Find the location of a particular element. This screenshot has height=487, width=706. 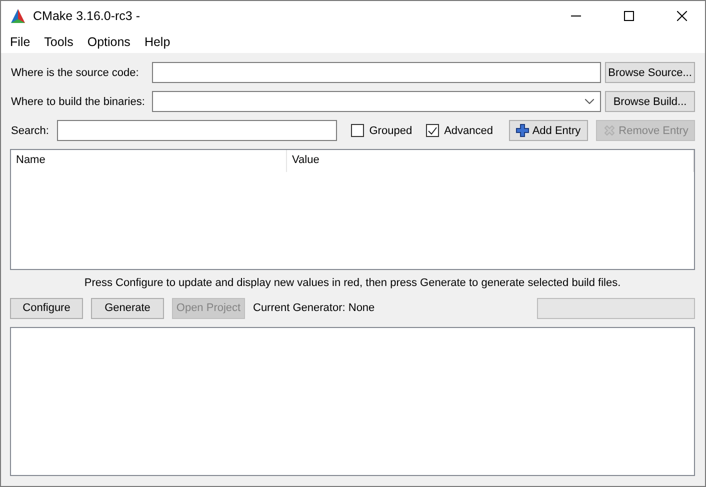

plus-icon is located at coordinates (523, 130).